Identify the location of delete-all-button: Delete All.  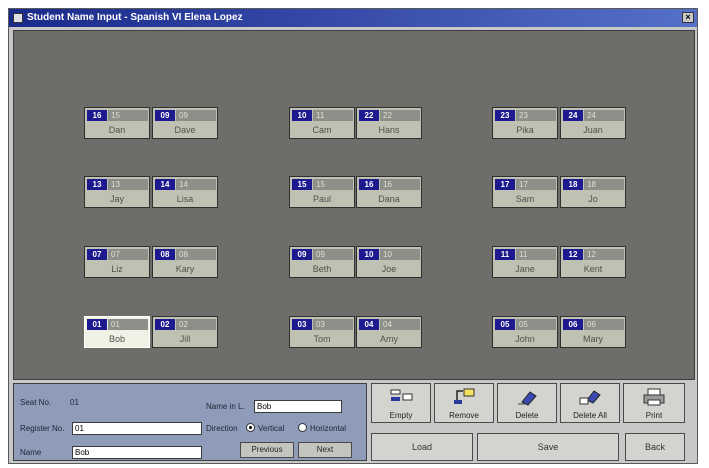
(590, 403).